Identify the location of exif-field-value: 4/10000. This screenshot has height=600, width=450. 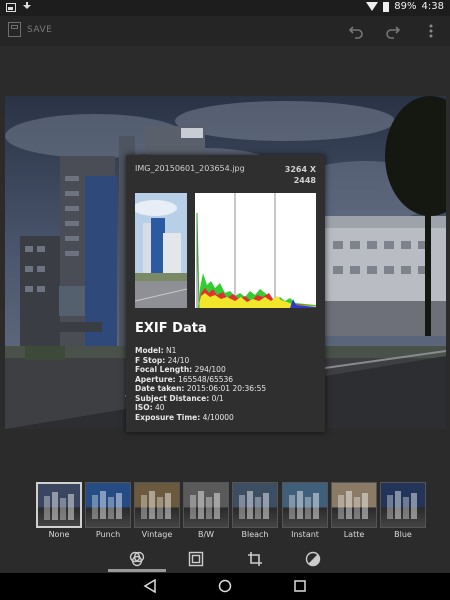
(218, 417).